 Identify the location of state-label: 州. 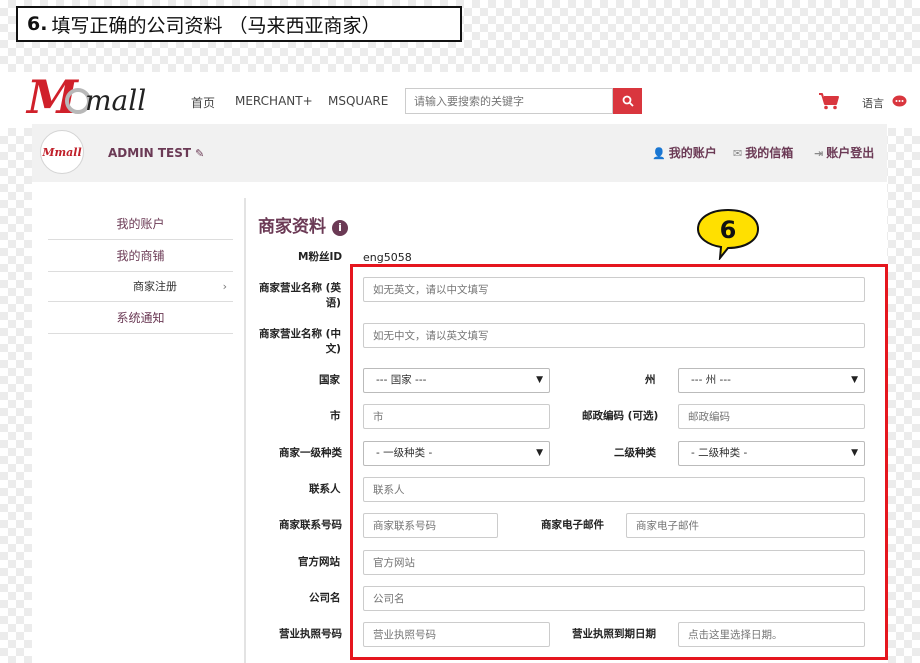
(650, 380).